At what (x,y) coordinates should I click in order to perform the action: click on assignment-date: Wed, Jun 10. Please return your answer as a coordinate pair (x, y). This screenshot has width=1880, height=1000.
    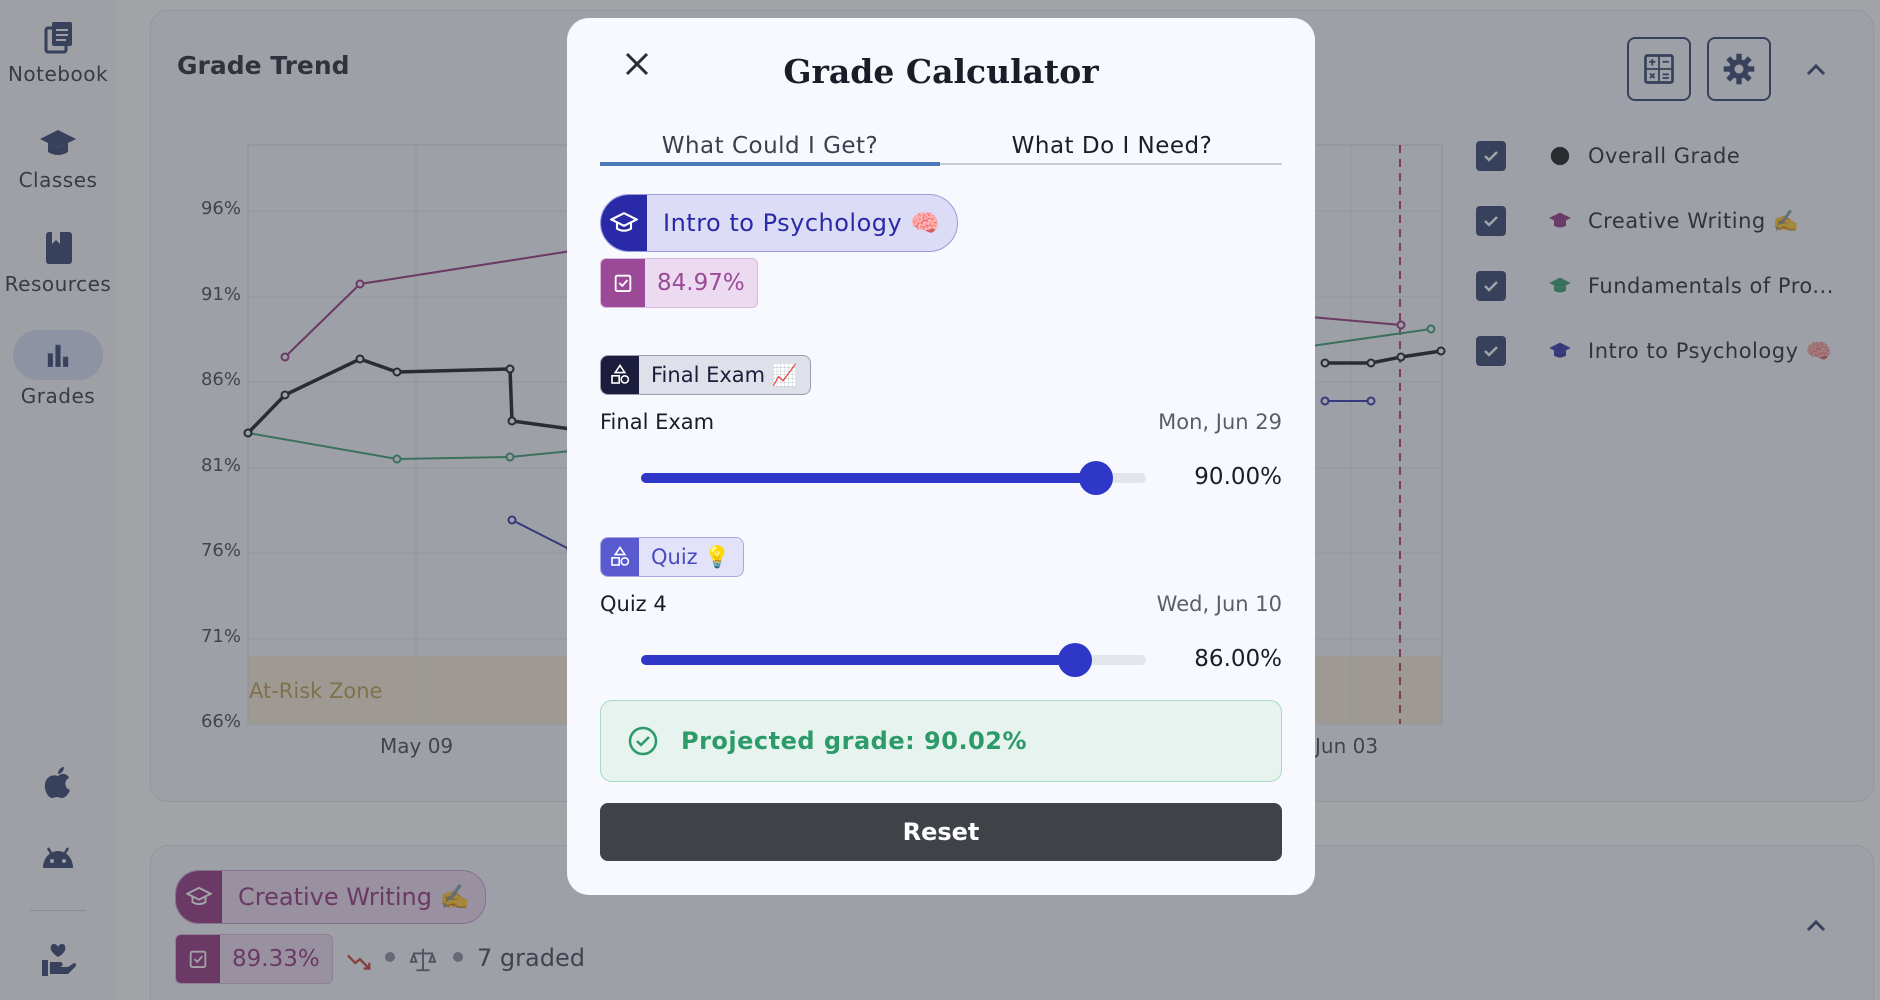
    Looking at the image, I should click on (1219, 604).